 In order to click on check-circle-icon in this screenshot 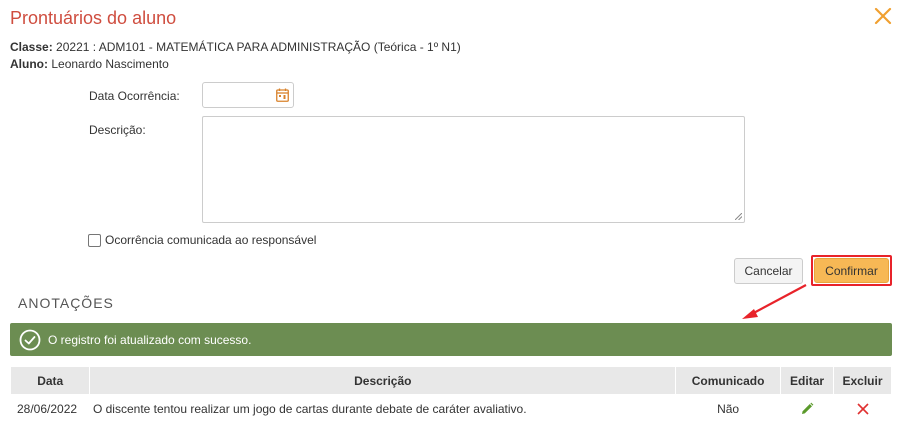, I will do `click(30, 339)`.